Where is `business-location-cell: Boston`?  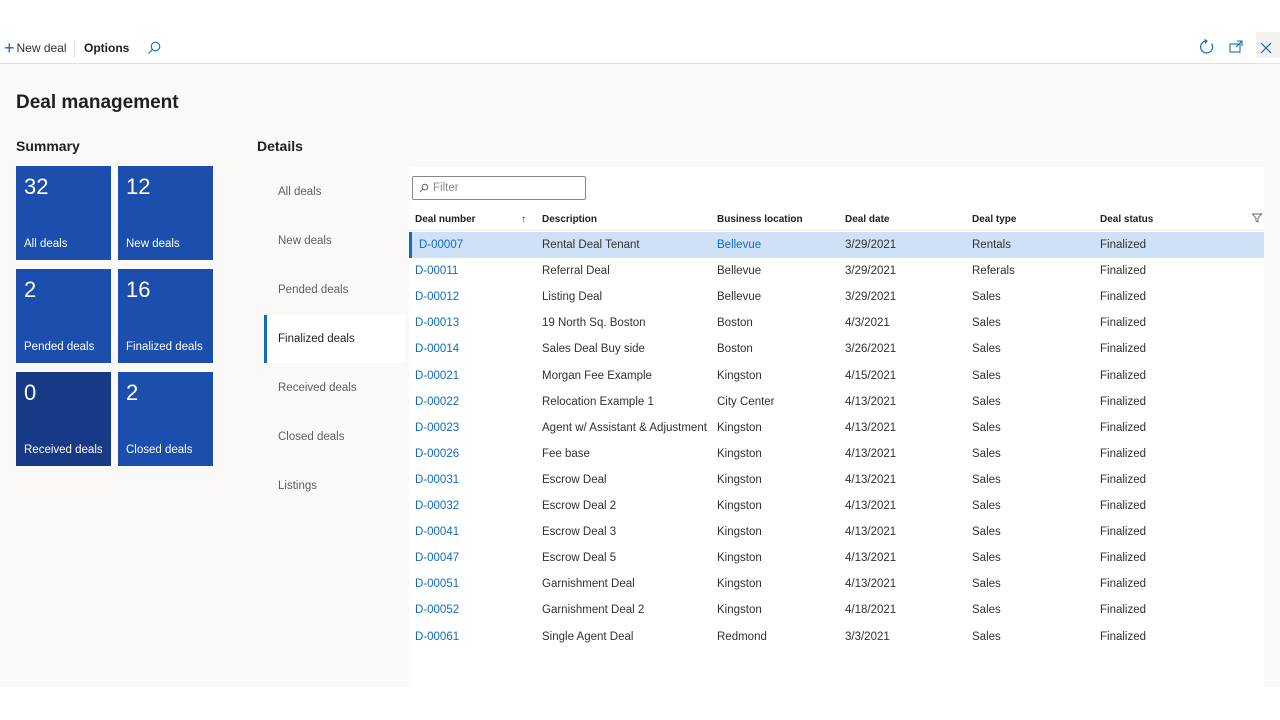 business-location-cell: Boston is located at coordinates (735, 323).